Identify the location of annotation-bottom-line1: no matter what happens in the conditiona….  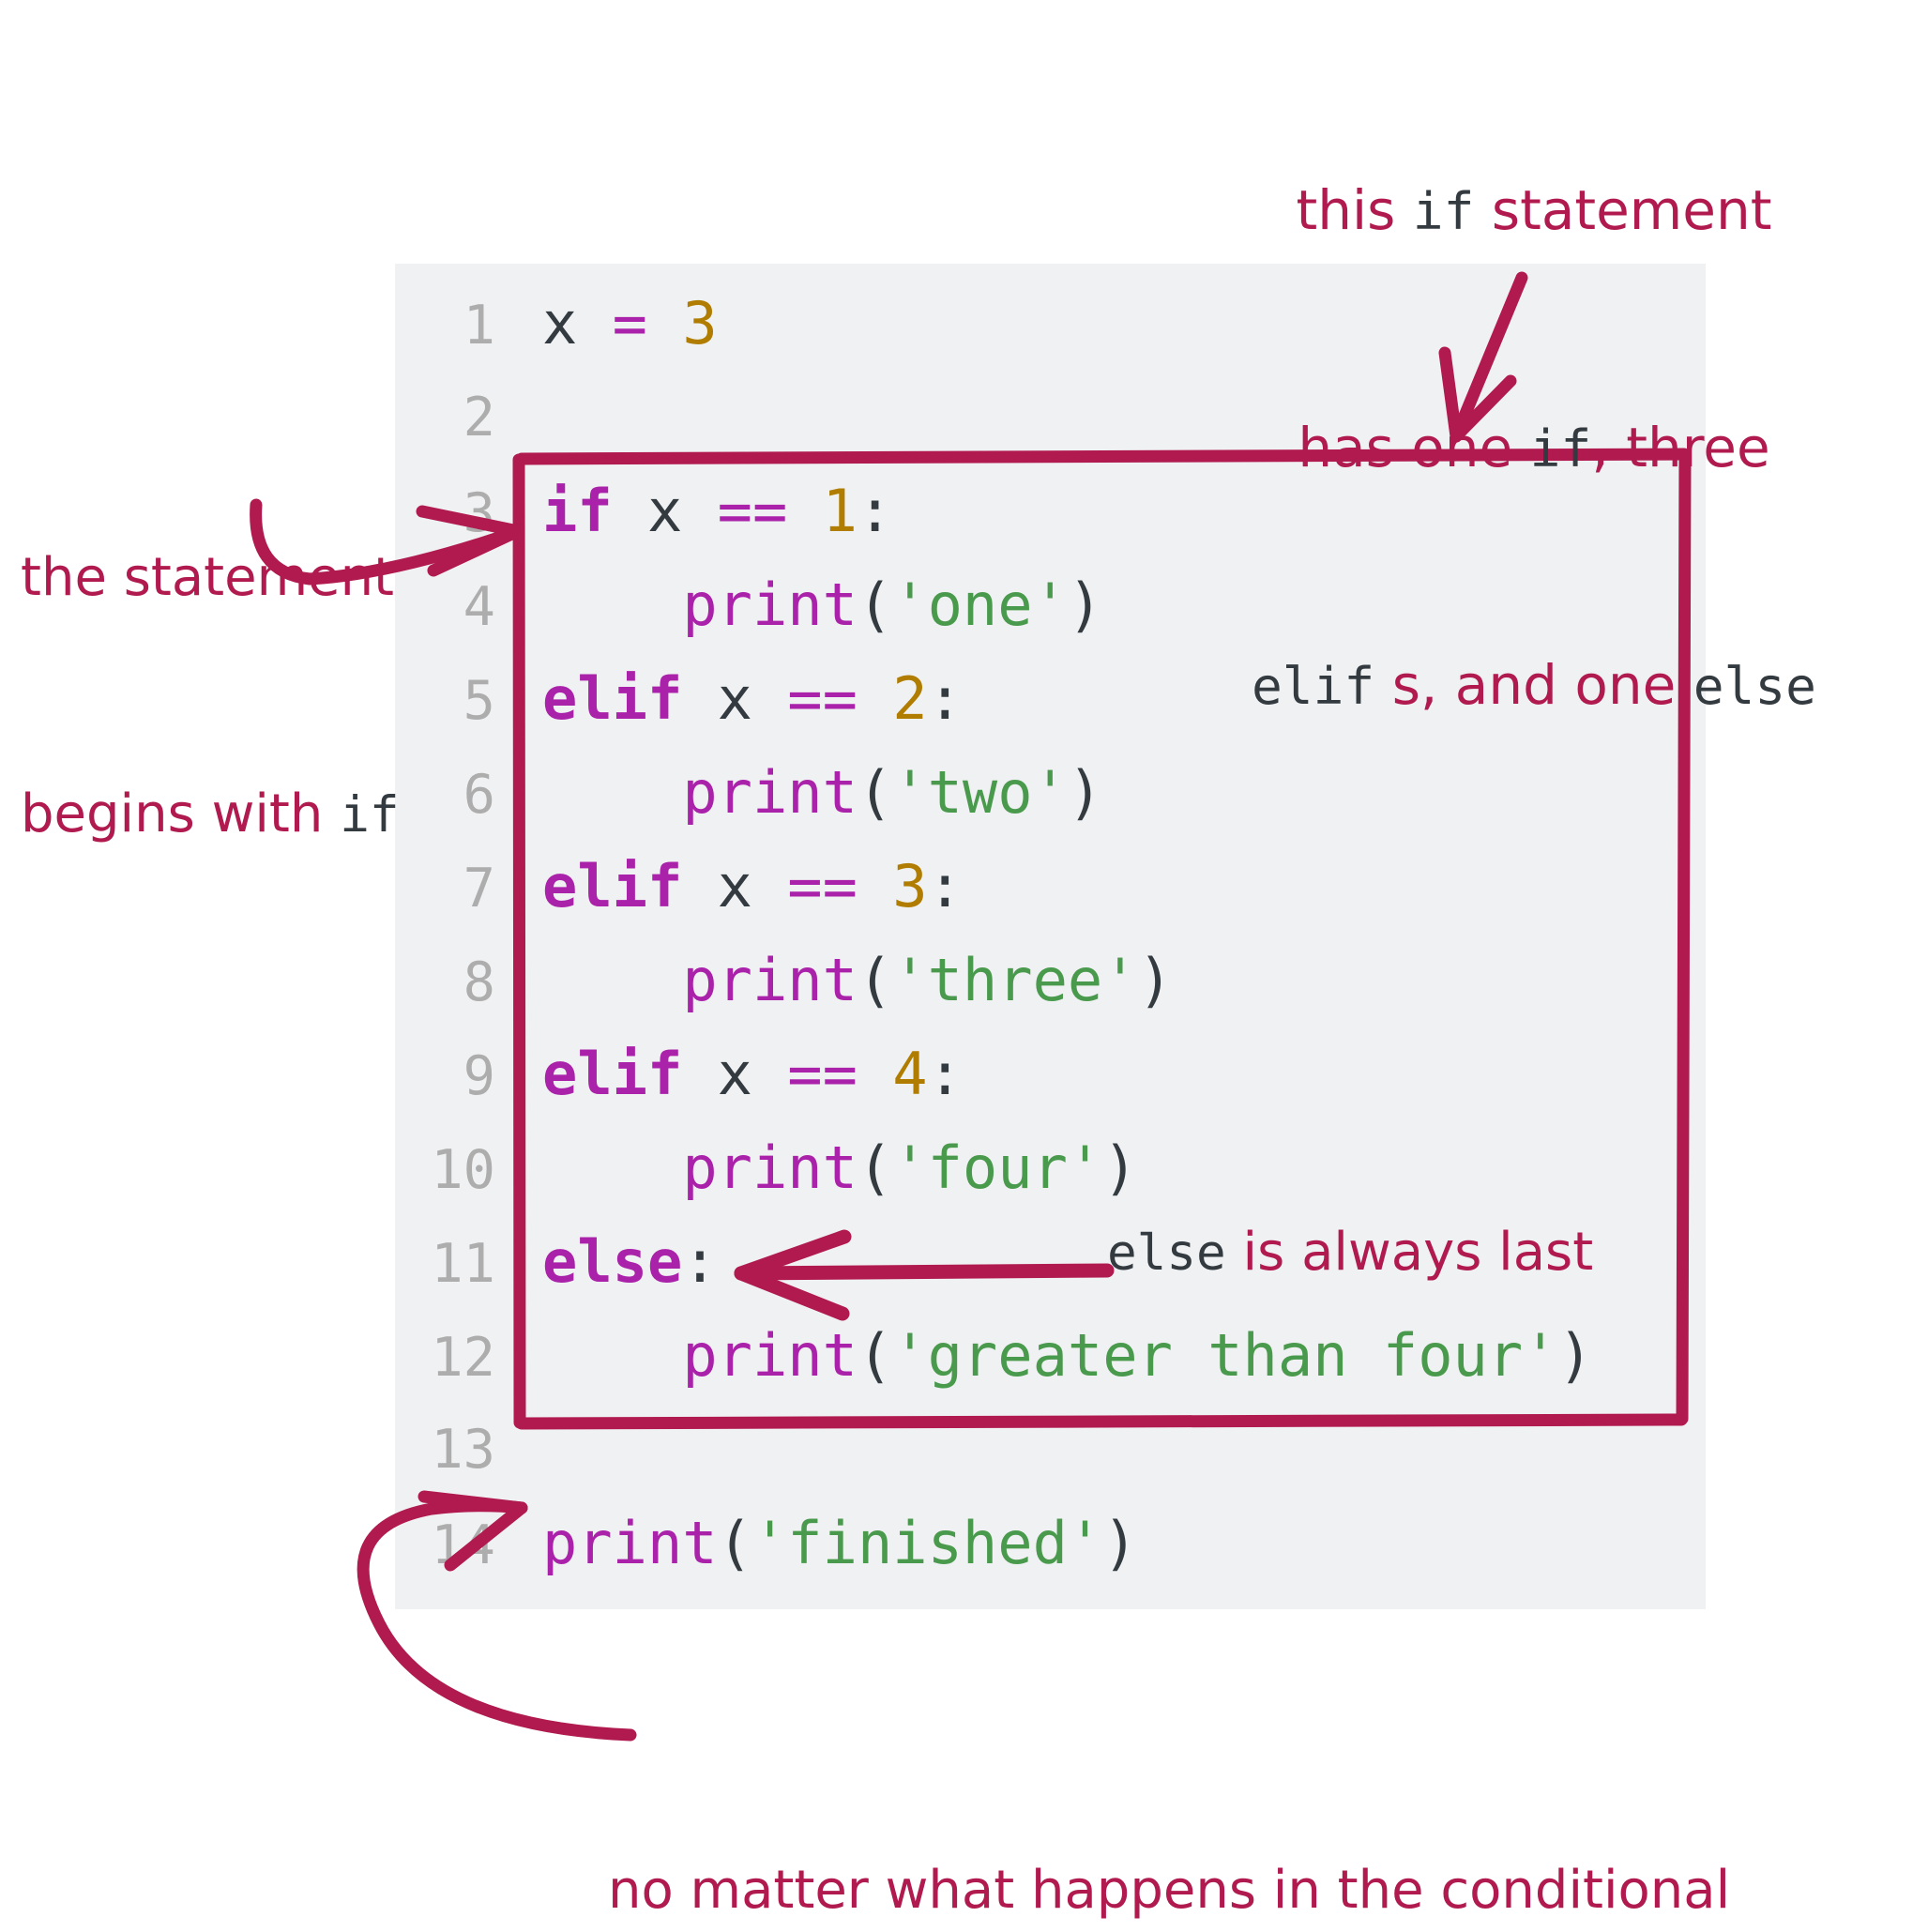
(1169, 1890).